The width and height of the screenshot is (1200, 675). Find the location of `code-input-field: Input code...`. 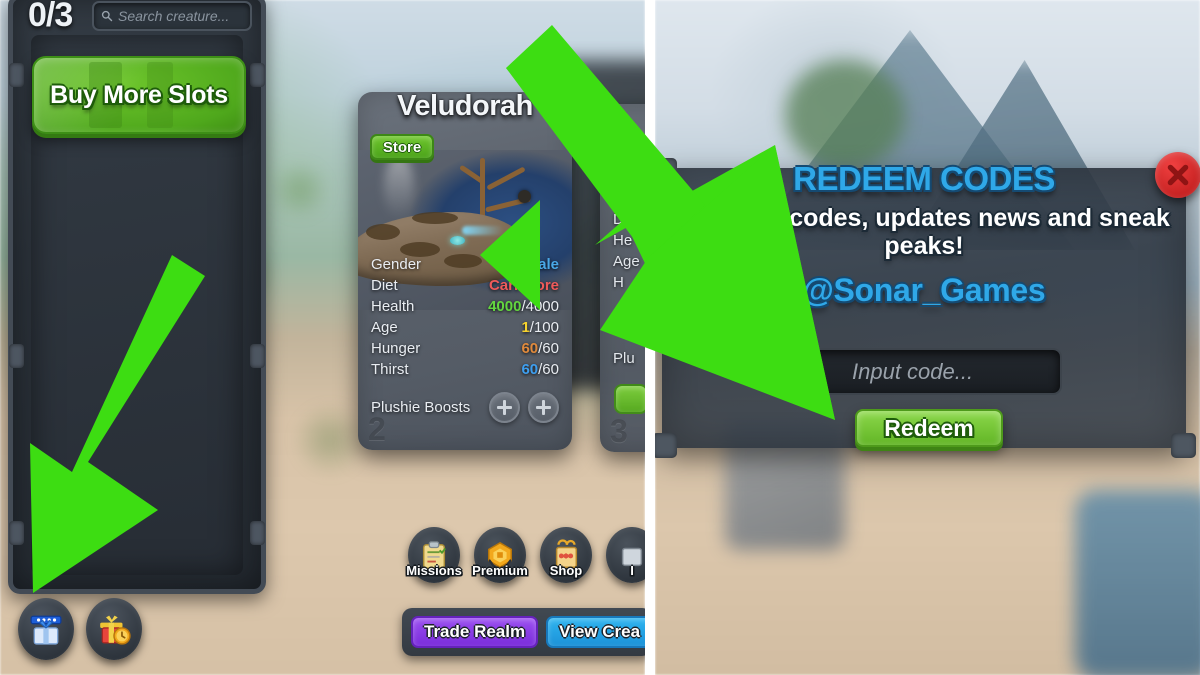

code-input-field: Input code... is located at coordinates (923, 371).